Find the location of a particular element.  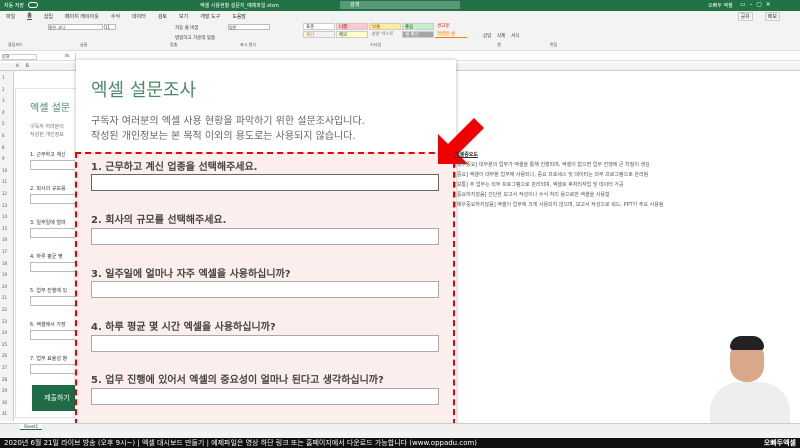

presenter-hair is located at coordinates (747, 343).